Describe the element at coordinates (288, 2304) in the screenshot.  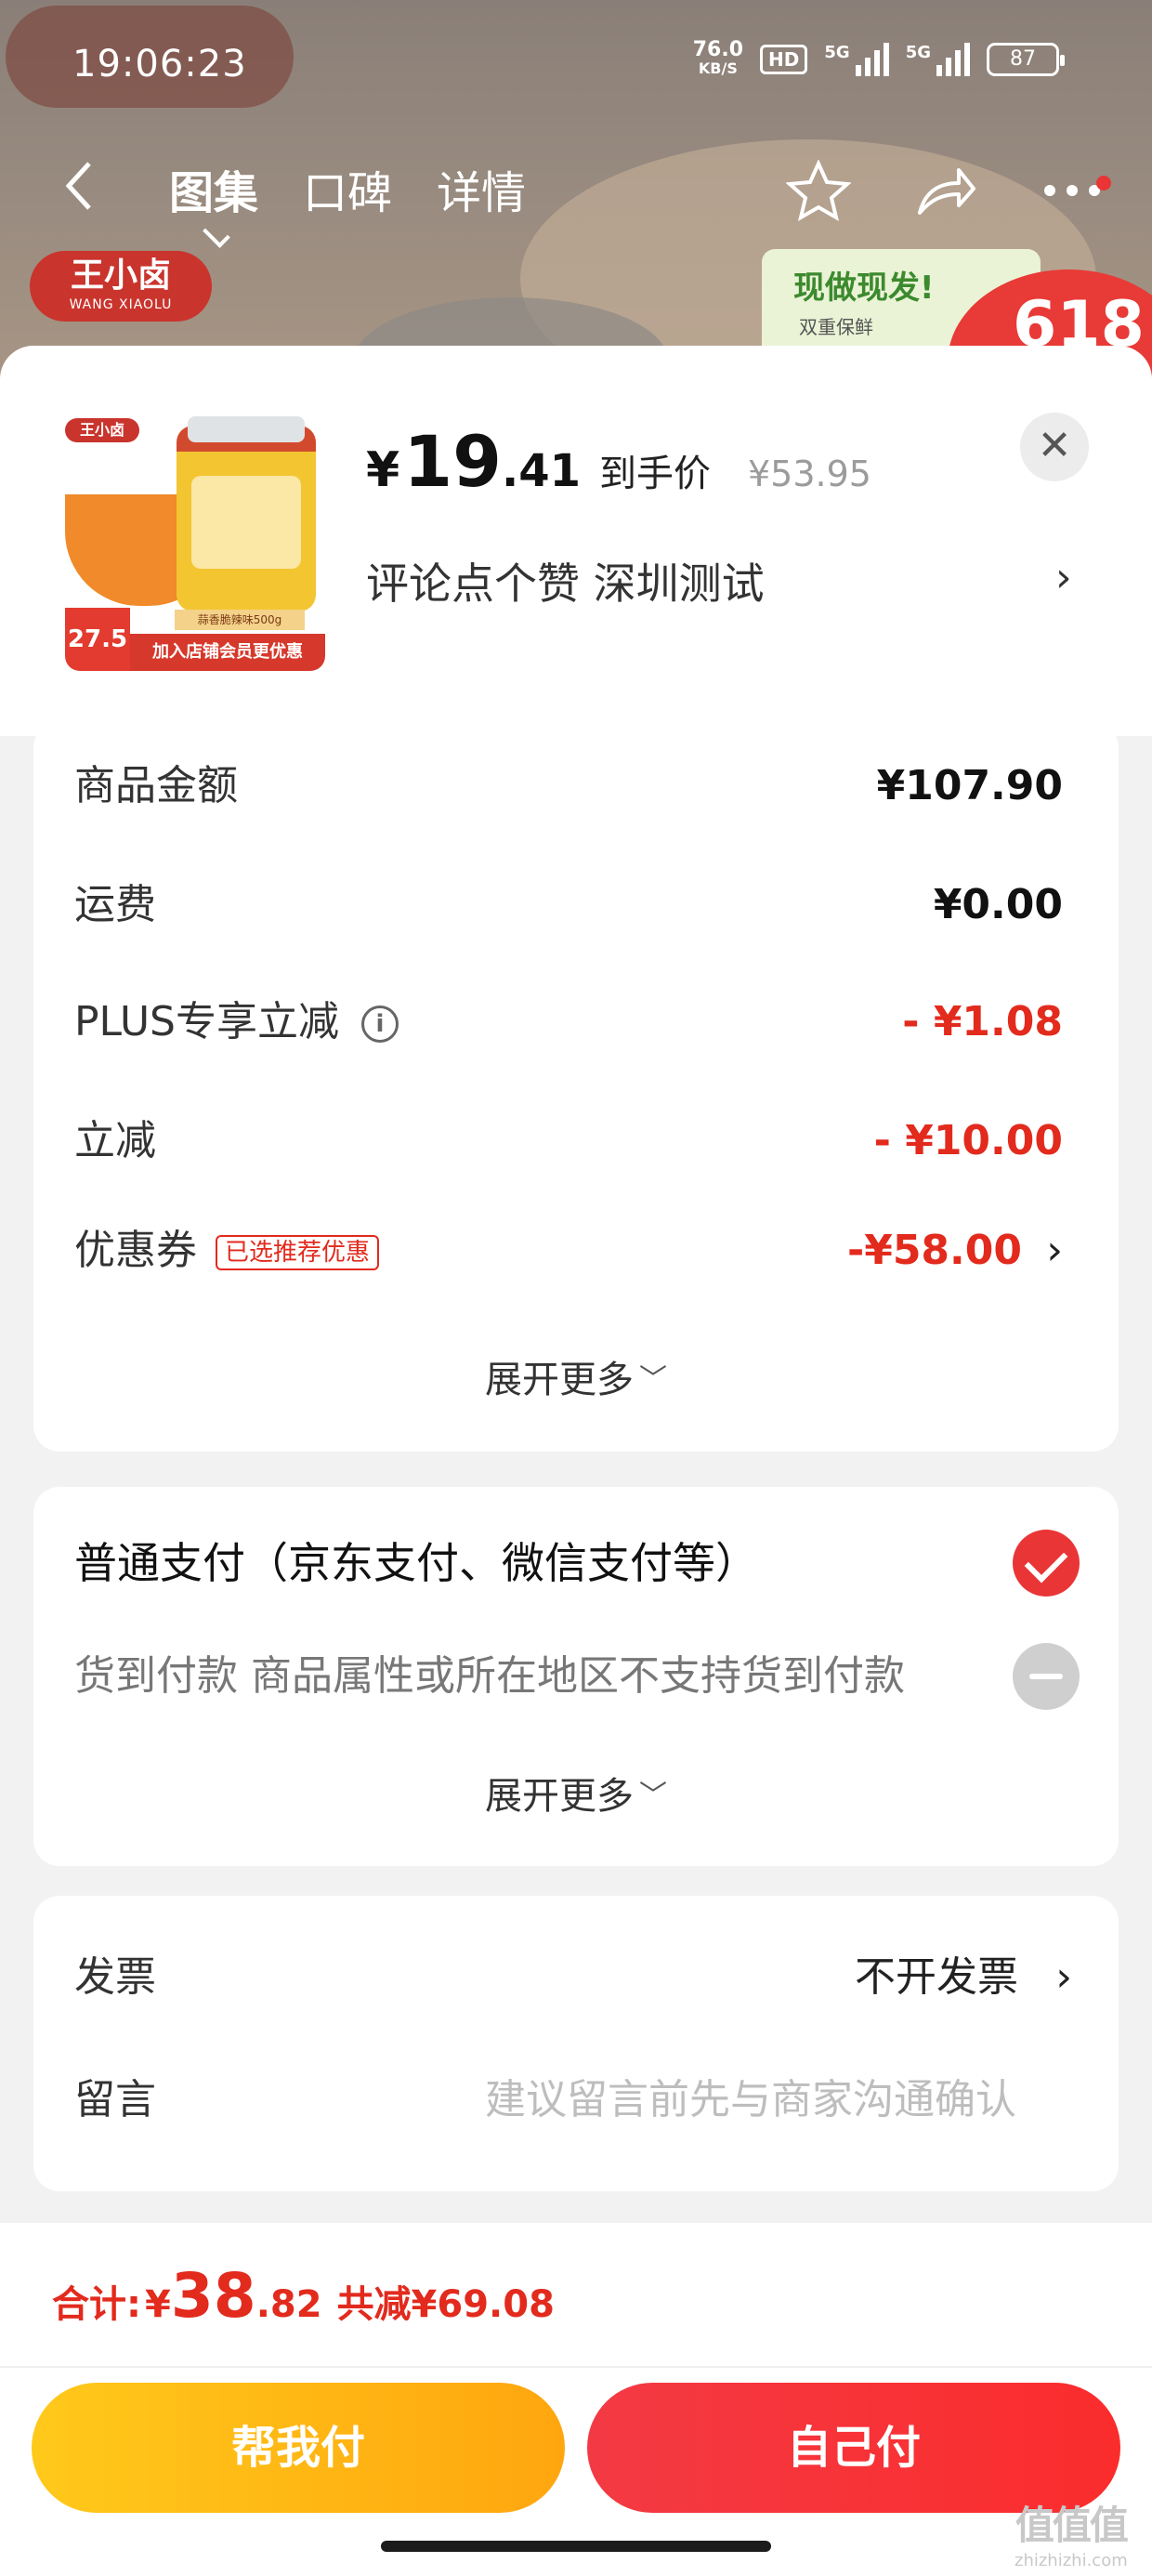
I see `total-price-decimal: .82` at that location.